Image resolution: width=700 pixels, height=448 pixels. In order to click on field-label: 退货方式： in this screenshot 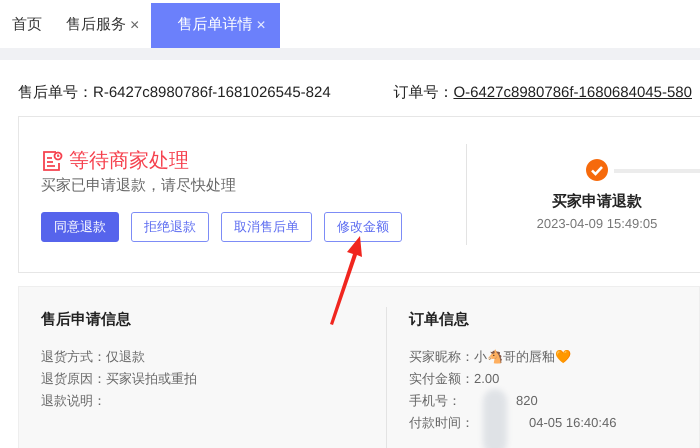, I will do `click(73, 357)`.